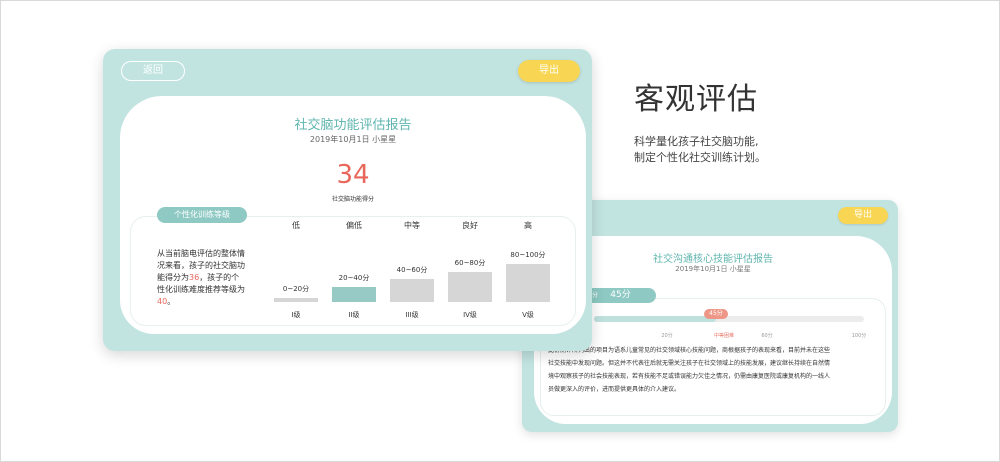 The image size is (1000, 462). What do you see at coordinates (724, 336) in the screenshot?
I see `progress-tick-label: 中等困难` at bounding box center [724, 336].